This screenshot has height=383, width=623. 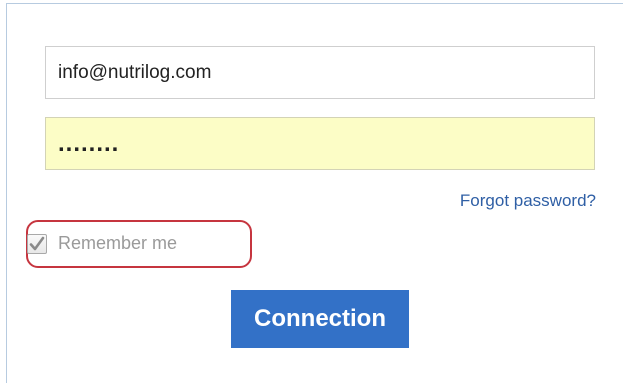 I want to click on checkmark-icon, so click(x=37, y=243).